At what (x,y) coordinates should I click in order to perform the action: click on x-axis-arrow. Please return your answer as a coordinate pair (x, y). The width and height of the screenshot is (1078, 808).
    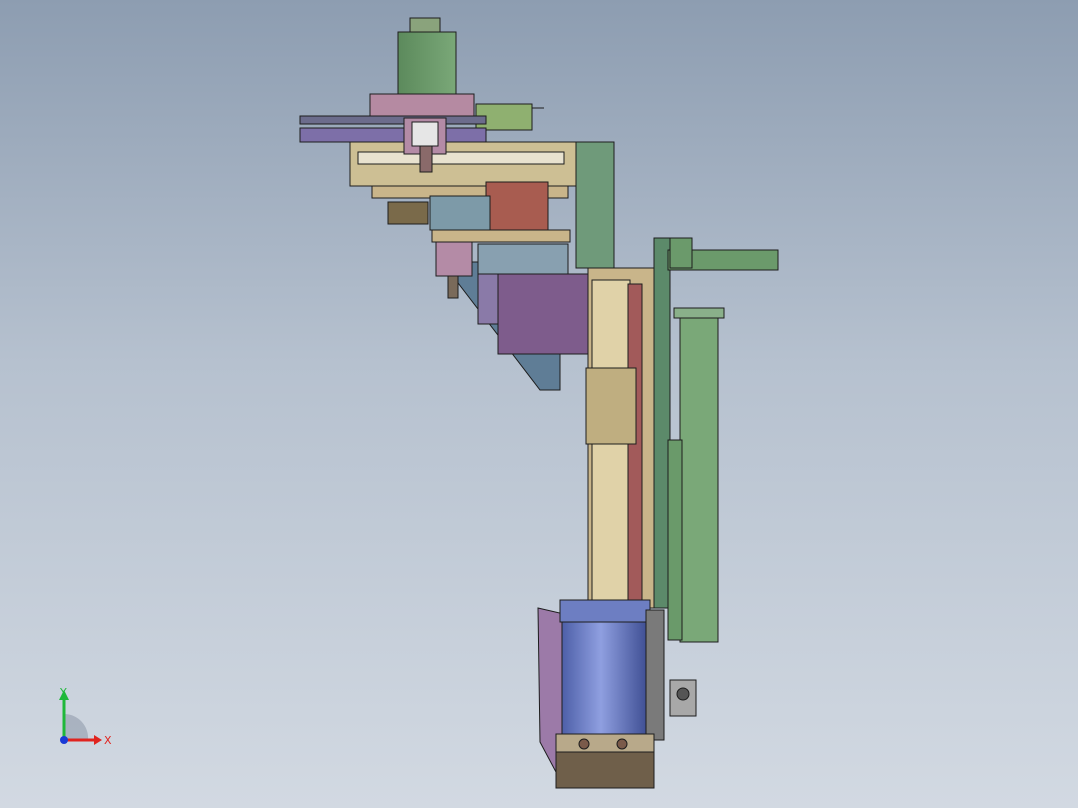
    Looking at the image, I should click on (98, 740).